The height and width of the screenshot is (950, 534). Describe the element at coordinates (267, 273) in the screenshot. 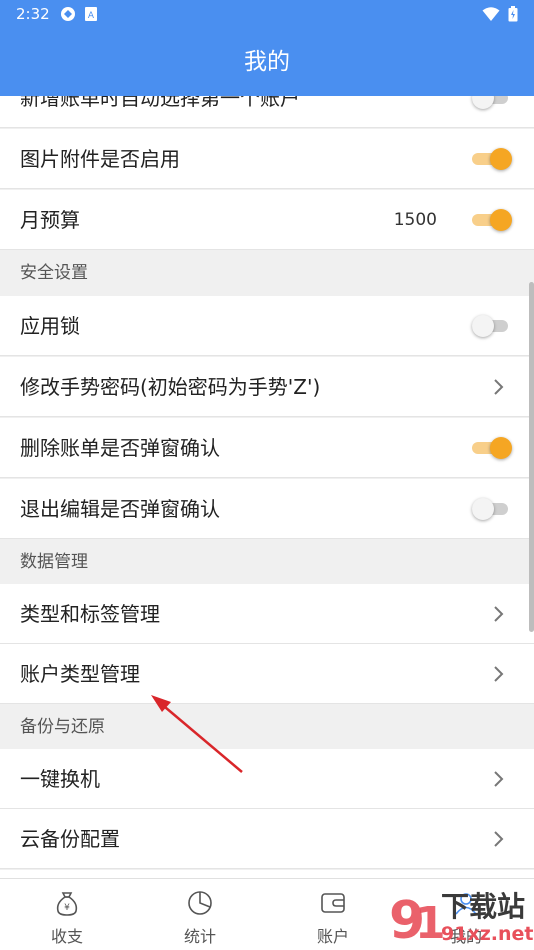

I see `section-header-security: 安全设置` at that location.